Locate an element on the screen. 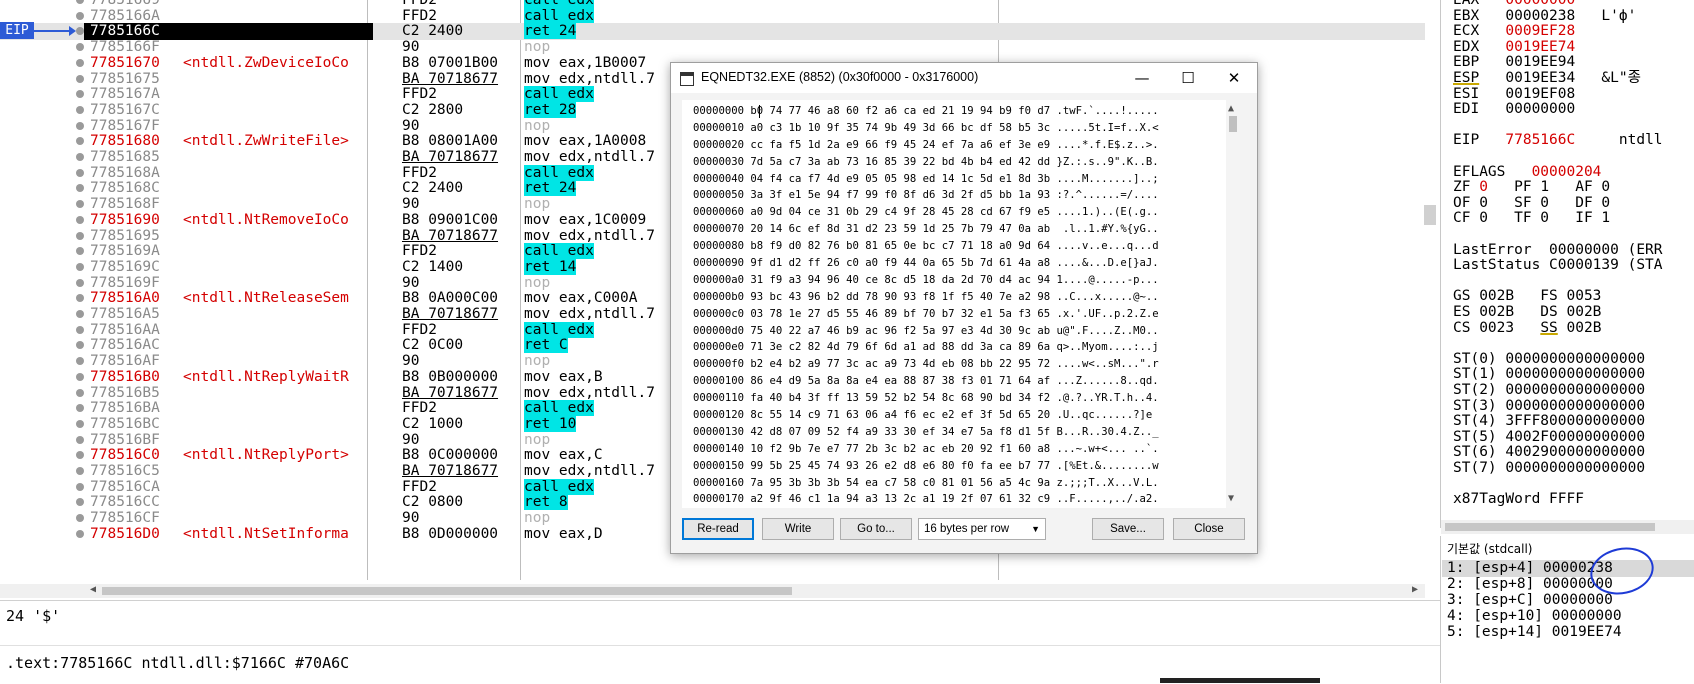 This screenshot has height=684, width=1694. bytes-per-row-select: 16 bytes per row ▼ is located at coordinates (982, 529).